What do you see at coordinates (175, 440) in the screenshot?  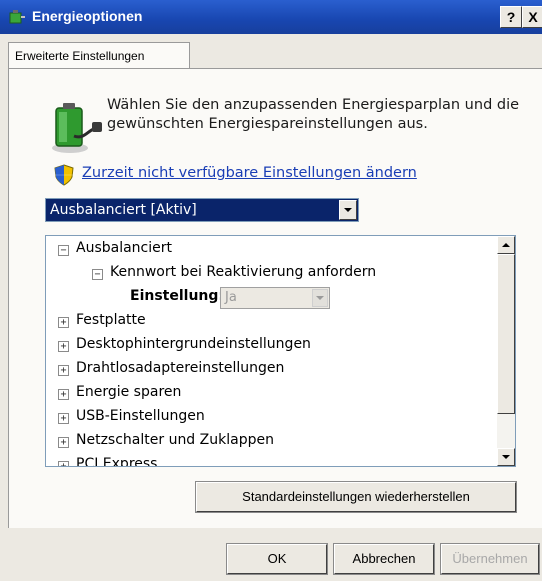 I see `tree-item-power-buttons-lid: Netzschalter und Zuklappen` at bounding box center [175, 440].